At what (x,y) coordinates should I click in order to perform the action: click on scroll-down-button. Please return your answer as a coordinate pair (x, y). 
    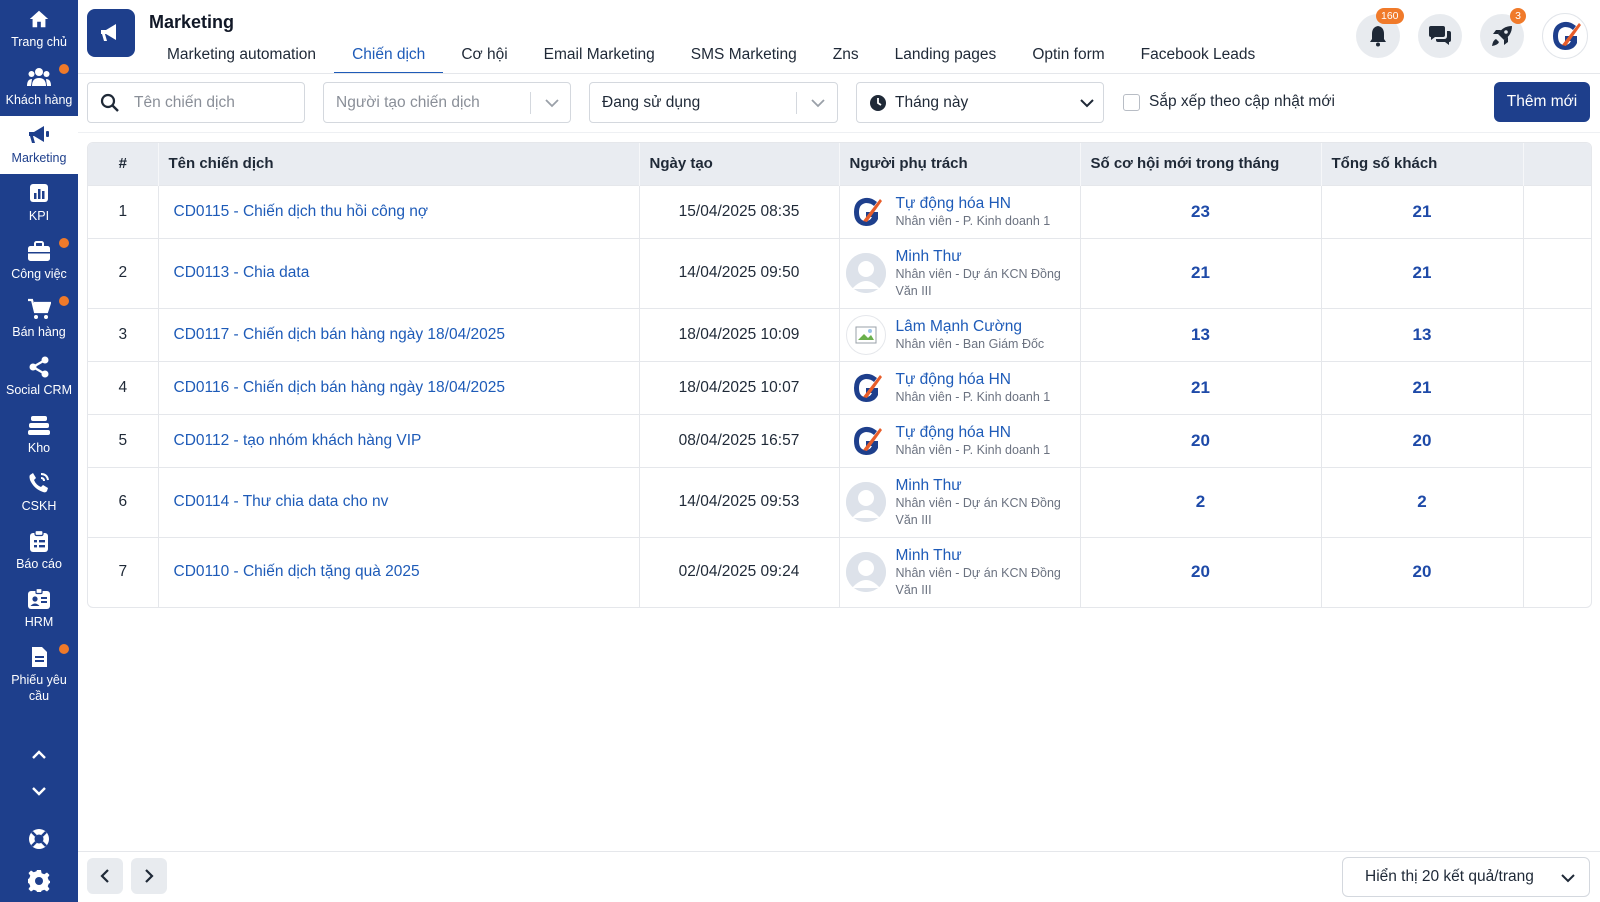
    Looking at the image, I should click on (39, 791).